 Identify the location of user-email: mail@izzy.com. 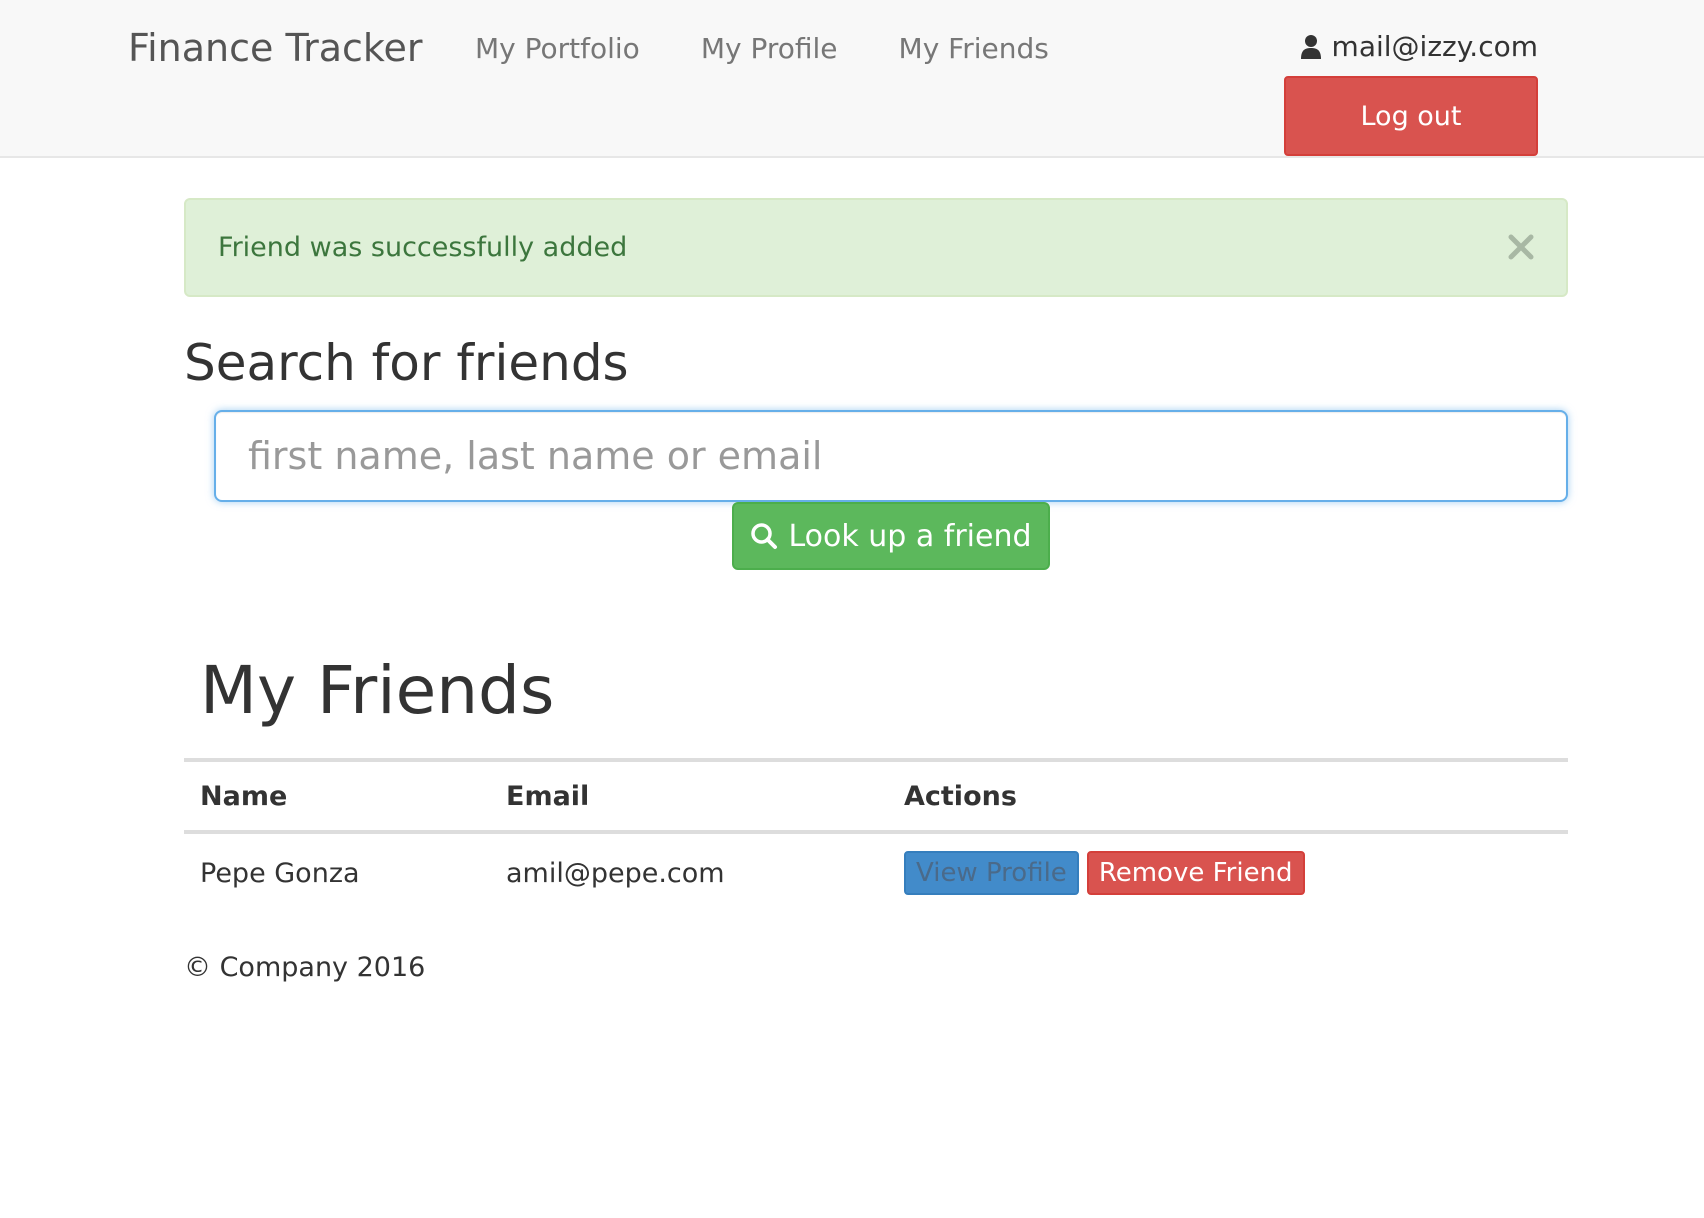
(1434, 46).